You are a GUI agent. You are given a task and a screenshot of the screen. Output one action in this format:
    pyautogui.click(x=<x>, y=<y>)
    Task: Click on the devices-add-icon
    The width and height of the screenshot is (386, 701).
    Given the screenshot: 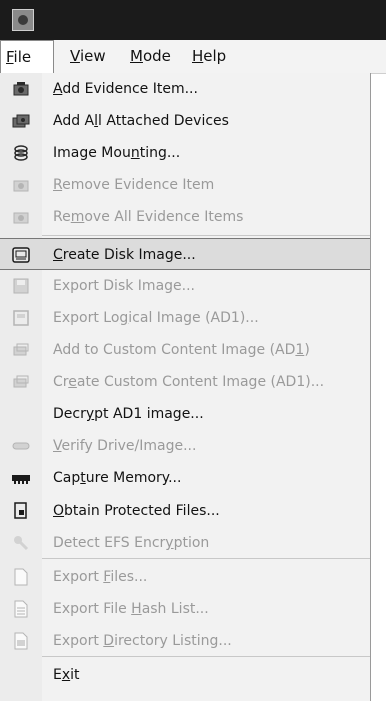 What is the action you would take?
    pyautogui.click(x=21, y=121)
    